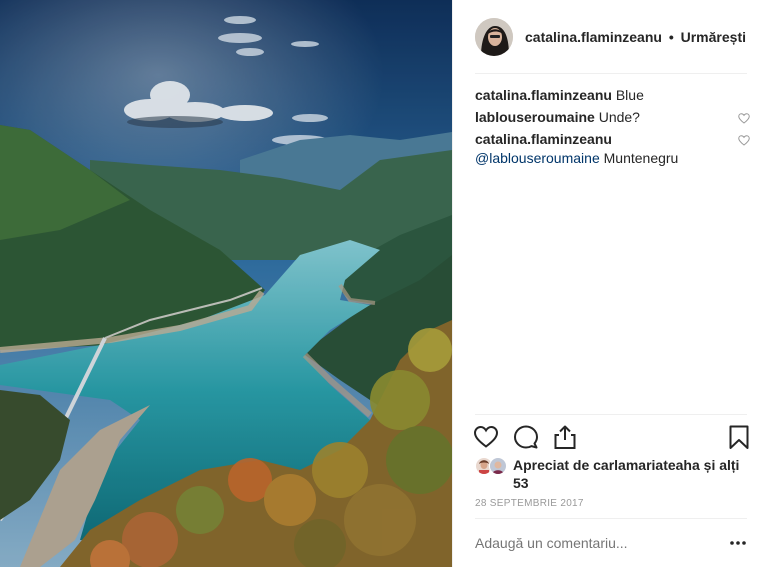 Image resolution: width=768 pixels, height=567 pixels. I want to click on header-username: catalina.flaminzeanu, so click(593, 37).